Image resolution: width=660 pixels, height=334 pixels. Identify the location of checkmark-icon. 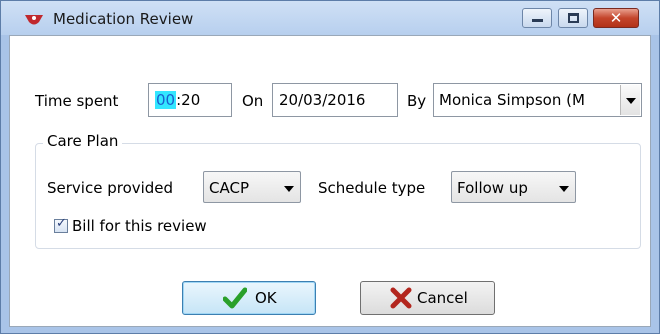
(235, 298).